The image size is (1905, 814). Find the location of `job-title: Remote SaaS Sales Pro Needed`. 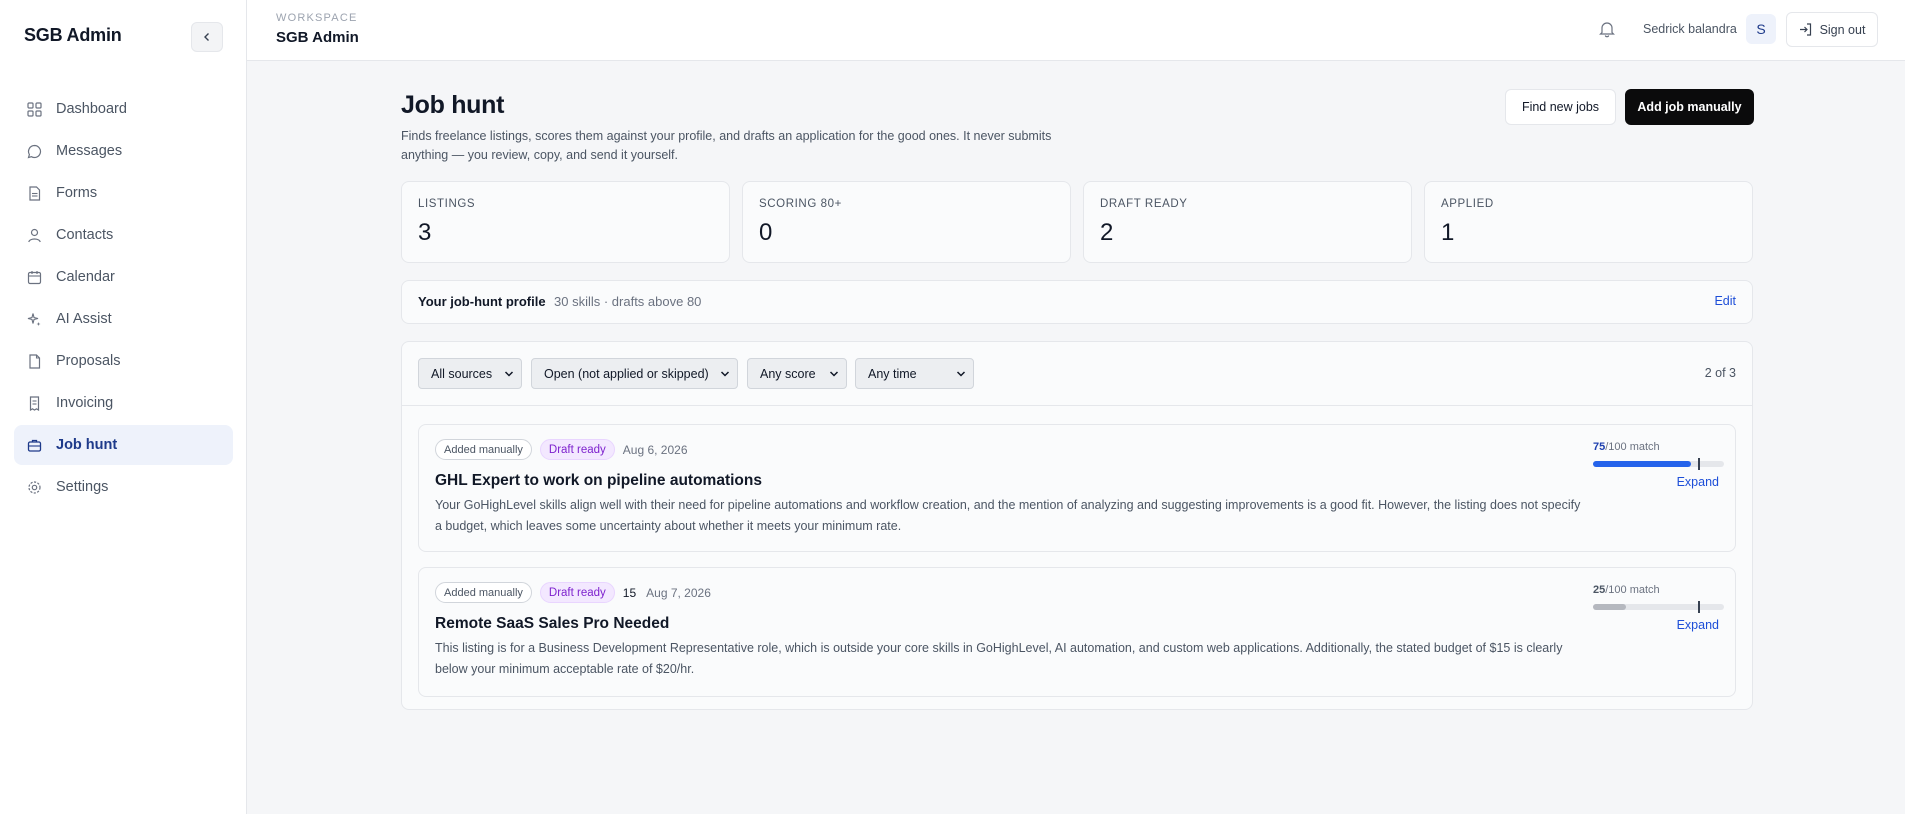

job-title: Remote SaaS Sales Pro Needed is located at coordinates (552, 624).